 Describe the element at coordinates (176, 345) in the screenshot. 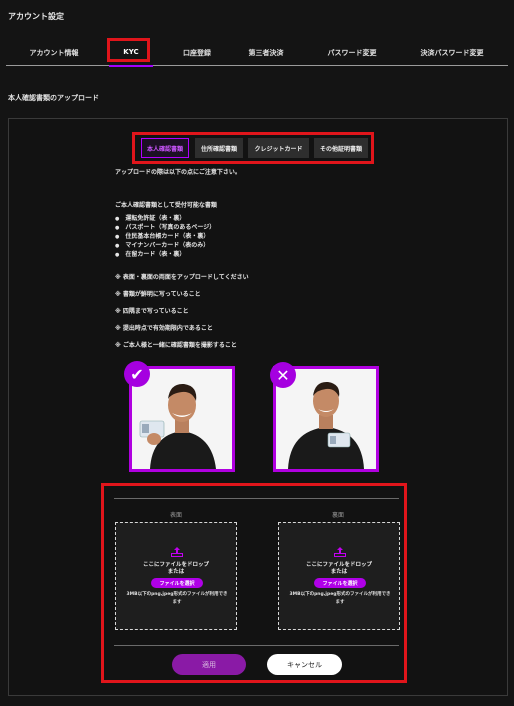

I see `note-item: ※ ご本人様と一緒に確認書類を撮影すること` at that location.